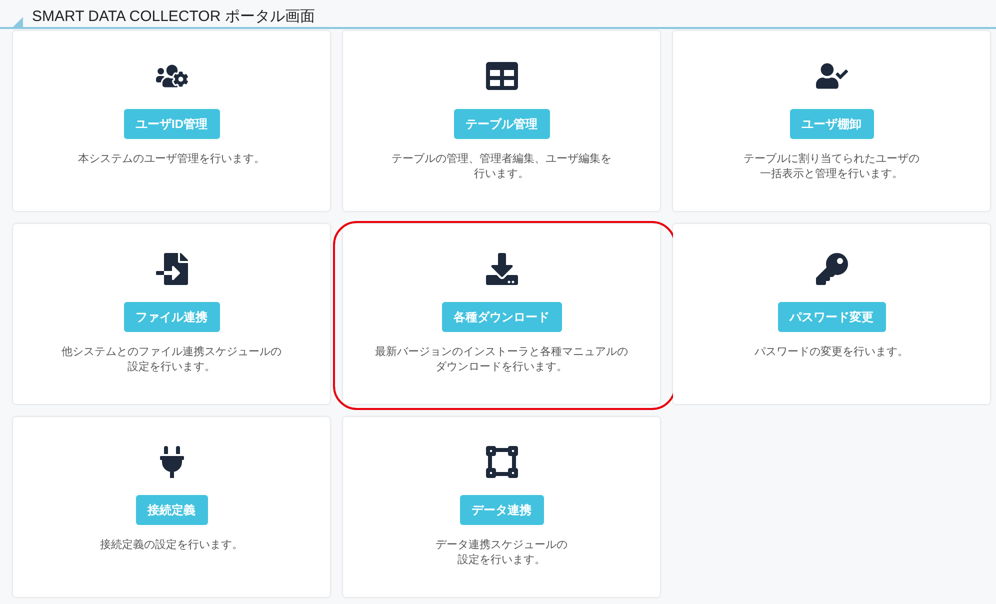 The height and width of the screenshot is (604, 996). What do you see at coordinates (172, 269) in the screenshot?
I see `file-arrow-icon` at bounding box center [172, 269].